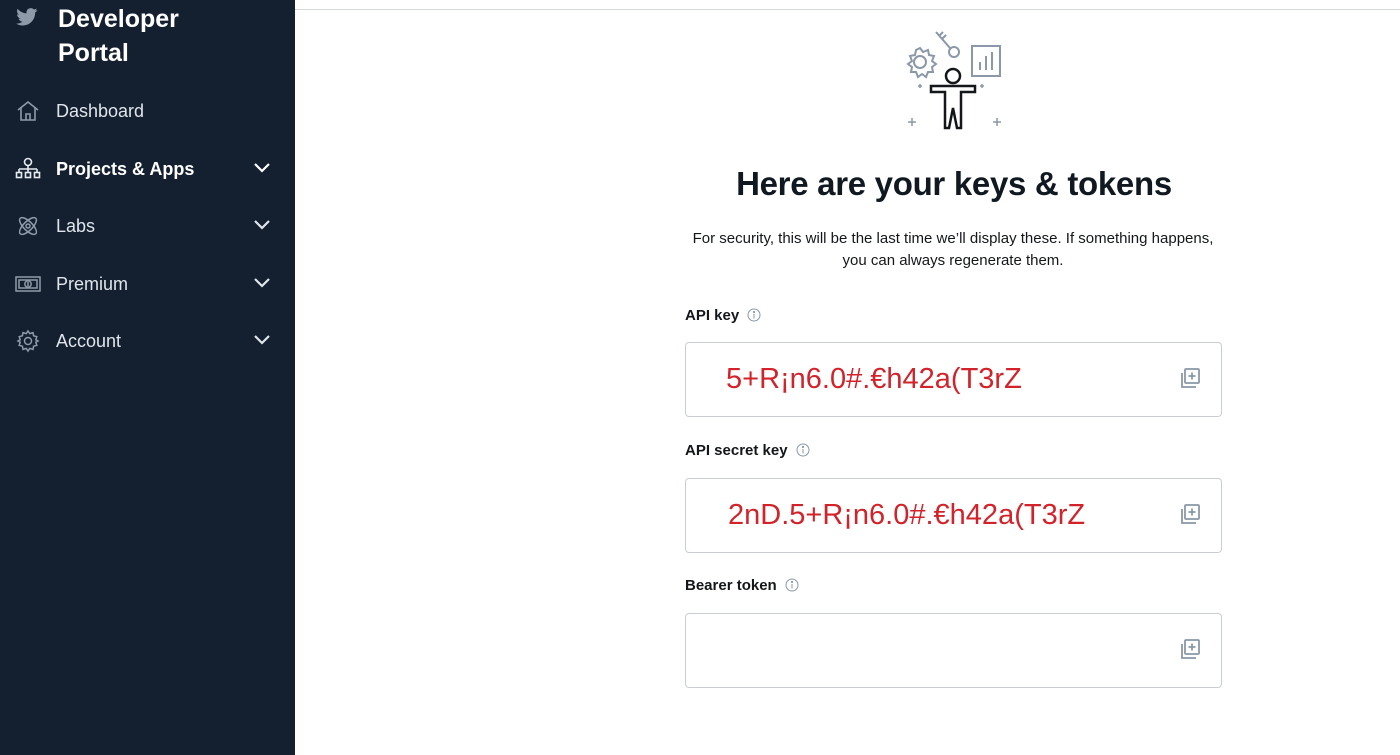 The height and width of the screenshot is (755, 1400). Describe the element at coordinates (736, 450) in the screenshot. I see `api-secret-key-label-text: API secret key` at that location.